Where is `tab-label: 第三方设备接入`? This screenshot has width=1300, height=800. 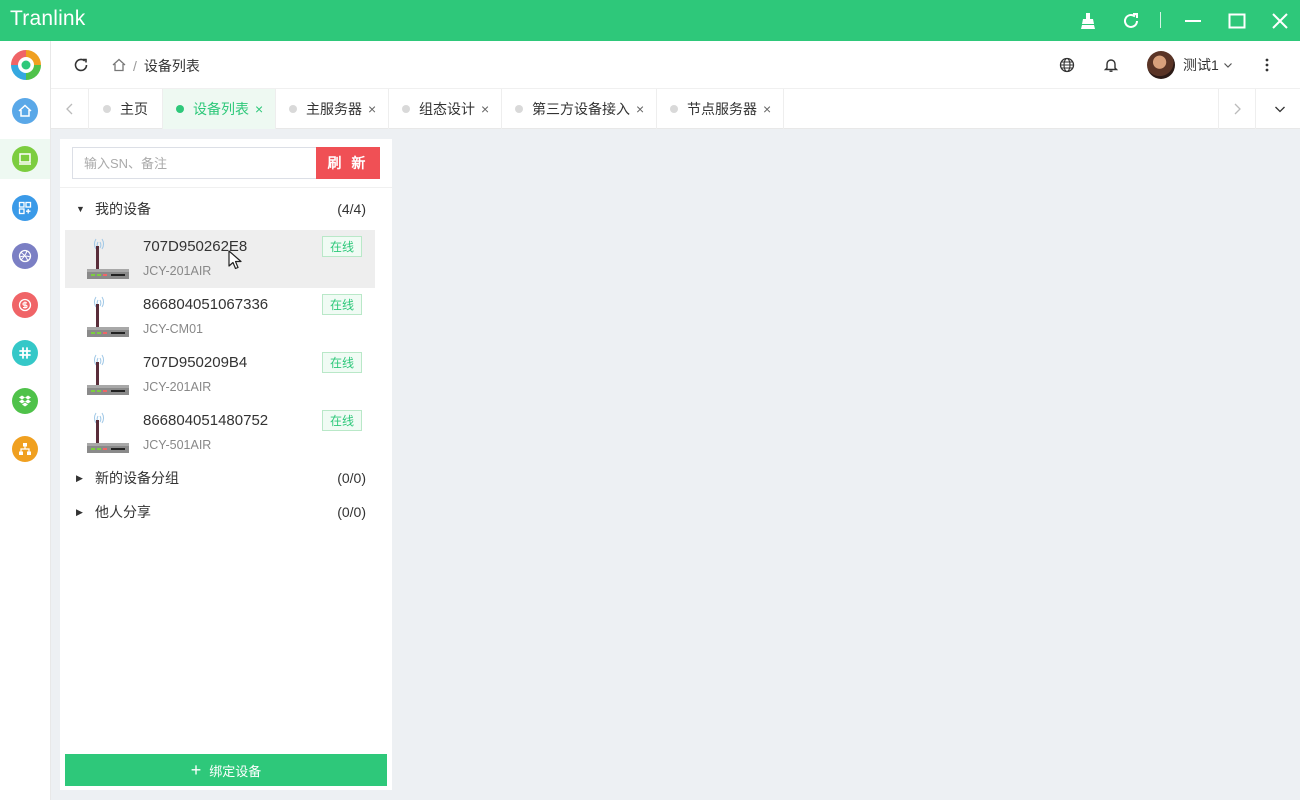
tab-label: 第三方设备接入 is located at coordinates (581, 109).